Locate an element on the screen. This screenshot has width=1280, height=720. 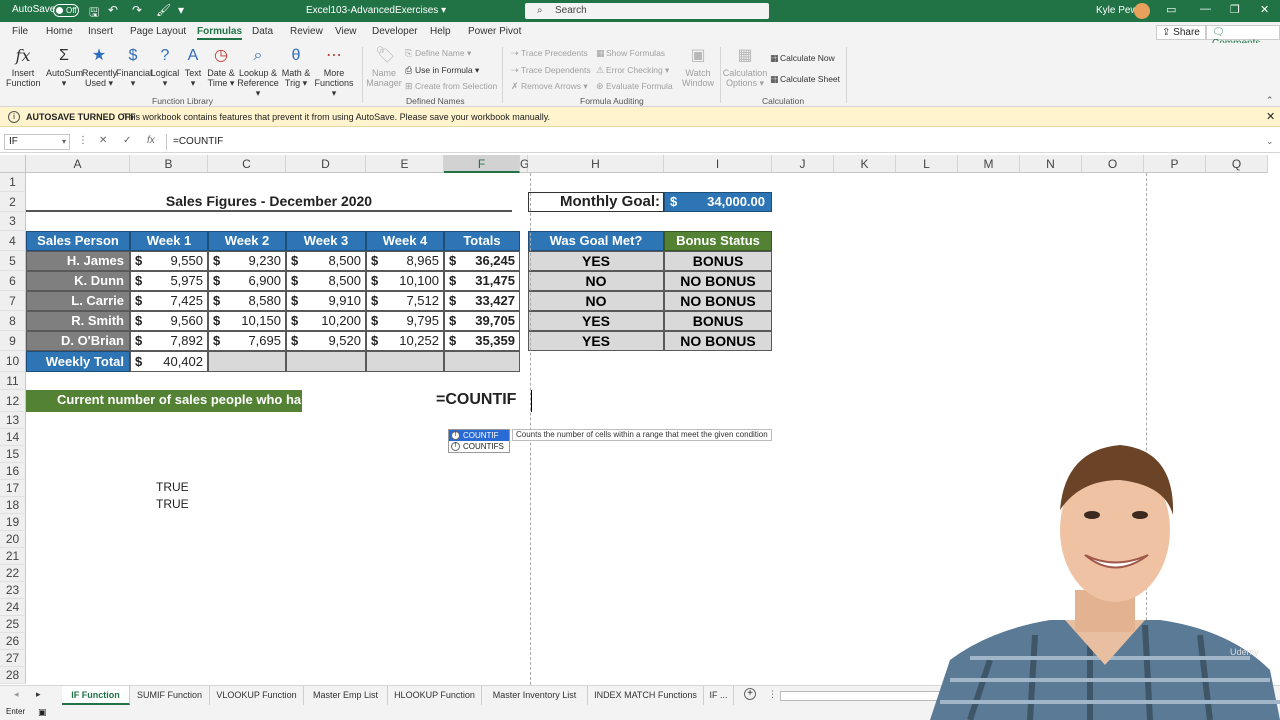
table-header: Was Goal Met? is located at coordinates (596, 241).